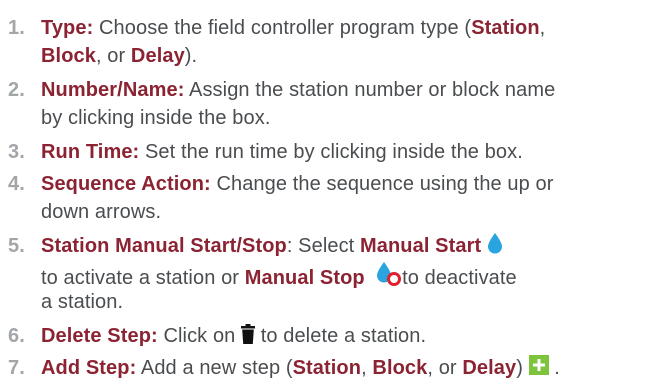  What do you see at coordinates (67, 28) in the screenshot?
I see `item-label: Type:` at bounding box center [67, 28].